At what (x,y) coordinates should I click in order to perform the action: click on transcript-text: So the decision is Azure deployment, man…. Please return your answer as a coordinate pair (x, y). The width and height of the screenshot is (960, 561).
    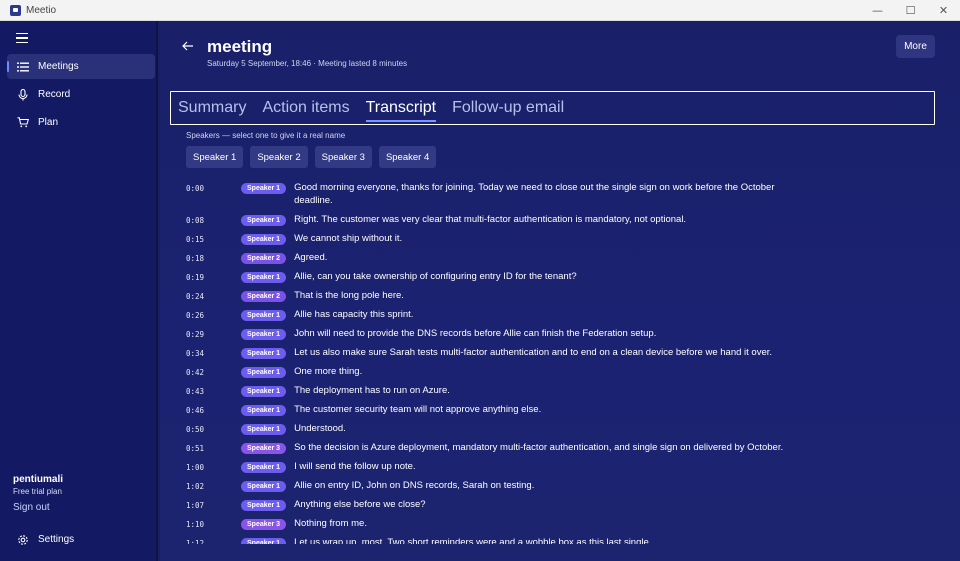
    Looking at the image, I should click on (539, 447).